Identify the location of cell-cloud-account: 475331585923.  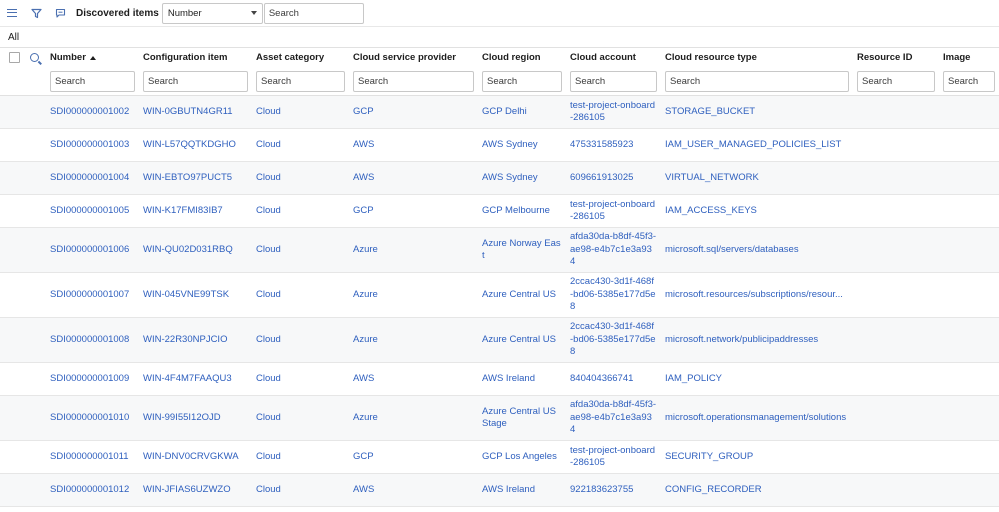
(613, 145).